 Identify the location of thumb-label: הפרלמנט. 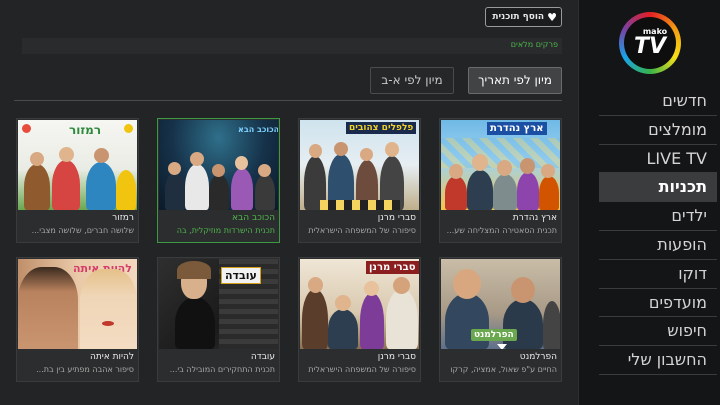
(494, 335).